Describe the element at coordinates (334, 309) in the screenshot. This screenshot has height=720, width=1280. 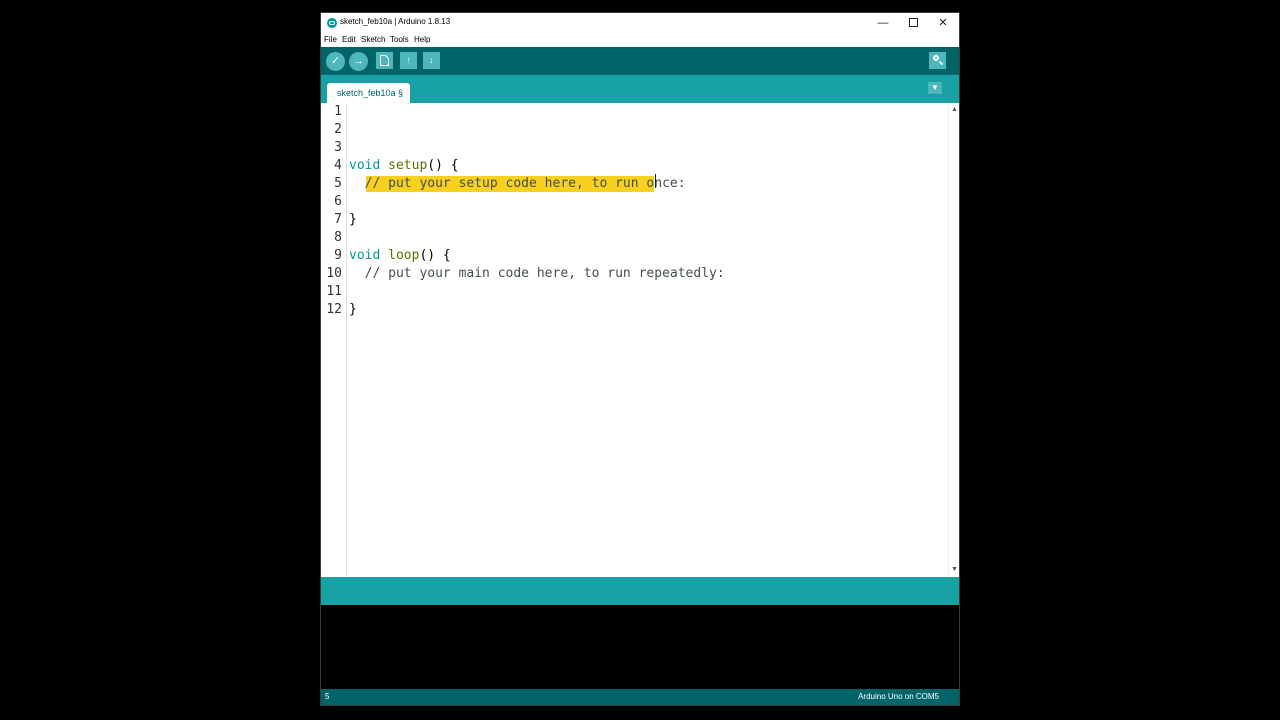
I see `line-number: 12` at that location.